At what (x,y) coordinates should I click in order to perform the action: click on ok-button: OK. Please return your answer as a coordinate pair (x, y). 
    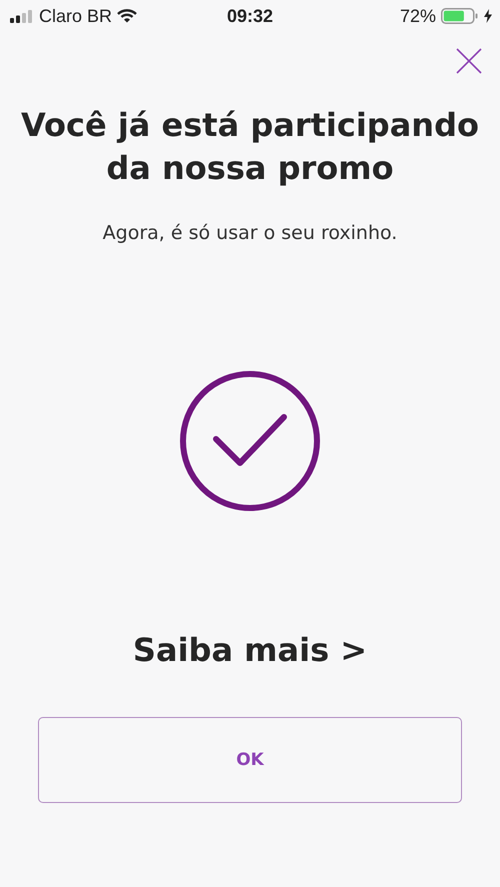
    Looking at the image, I should click on (250, 760).